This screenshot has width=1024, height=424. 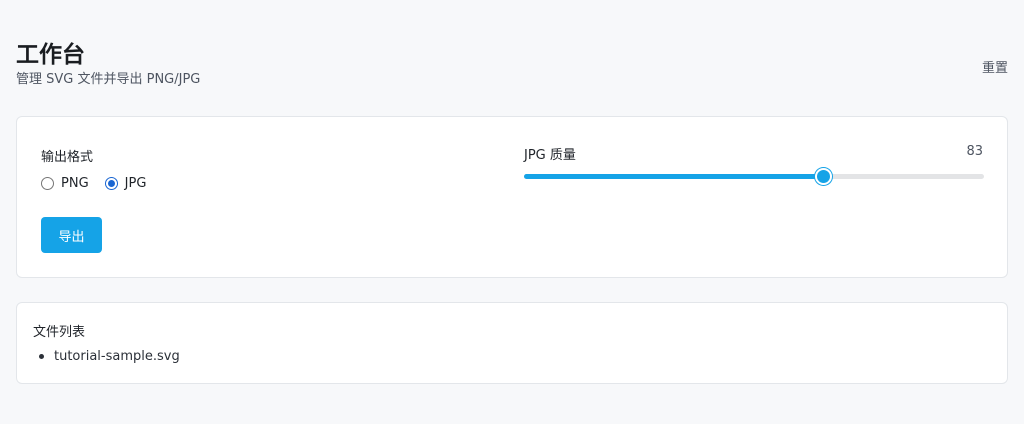 I want to click on format-option-png: PNG, so click(x=65, y=183).